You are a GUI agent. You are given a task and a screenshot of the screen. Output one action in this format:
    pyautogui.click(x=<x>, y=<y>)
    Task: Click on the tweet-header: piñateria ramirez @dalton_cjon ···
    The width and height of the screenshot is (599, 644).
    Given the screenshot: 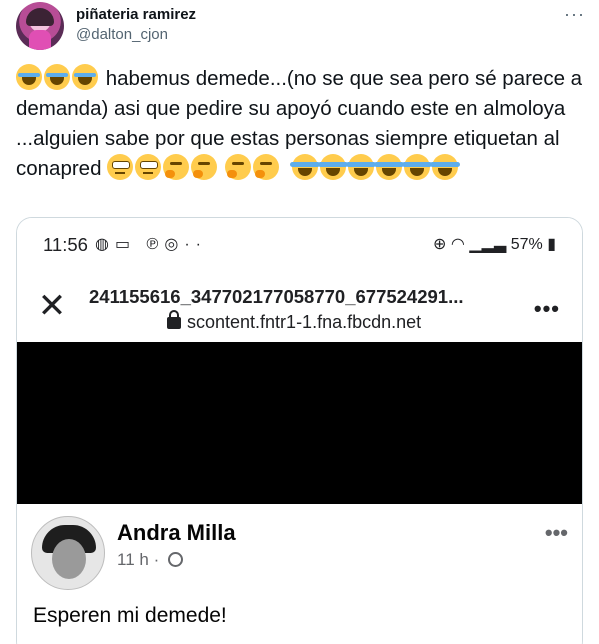 What is the action you would take?
    pyautogui.click(x=303, y=31)
    